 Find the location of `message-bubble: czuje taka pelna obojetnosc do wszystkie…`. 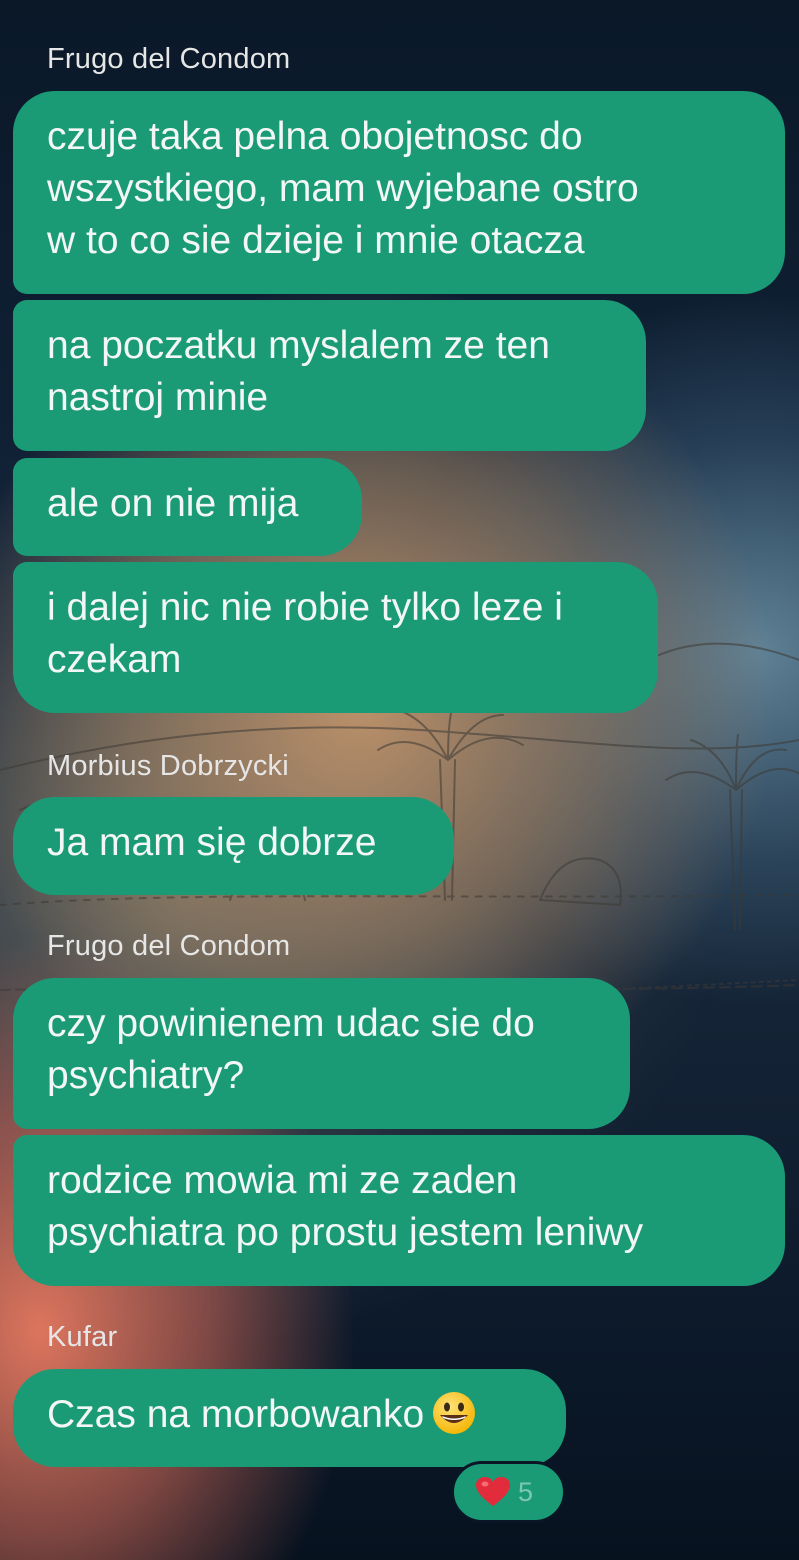

message-bubble: czuje taka pelna obojetnosc do wszystkie… is located at coordinates (399, 192).